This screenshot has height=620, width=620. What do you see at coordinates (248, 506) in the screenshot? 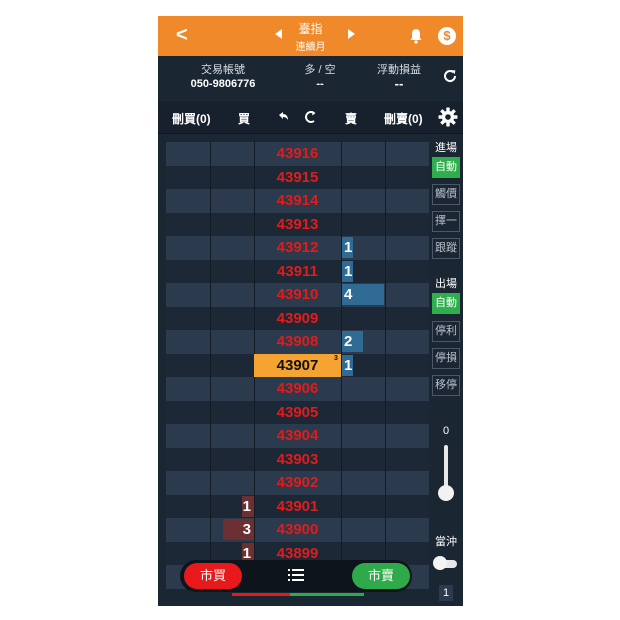
I see `buy-depth-bar: 1` at bounding box center [248, 506].